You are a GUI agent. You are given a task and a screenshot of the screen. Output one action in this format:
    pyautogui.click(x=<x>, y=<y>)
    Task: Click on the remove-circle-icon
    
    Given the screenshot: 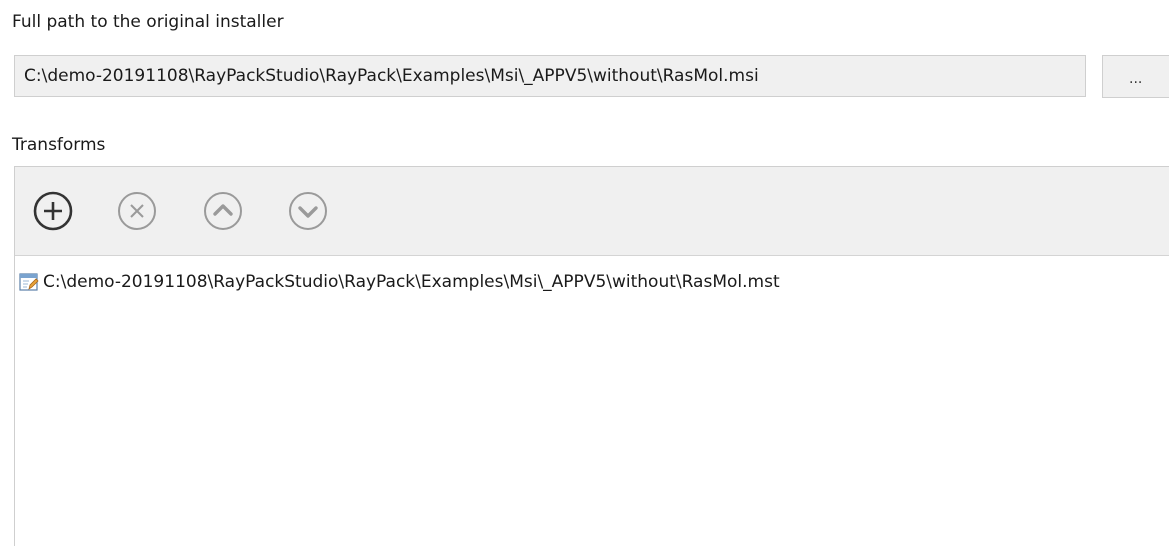 What is the action you would take?
    pyautogui.click(x=137, y=211)
    